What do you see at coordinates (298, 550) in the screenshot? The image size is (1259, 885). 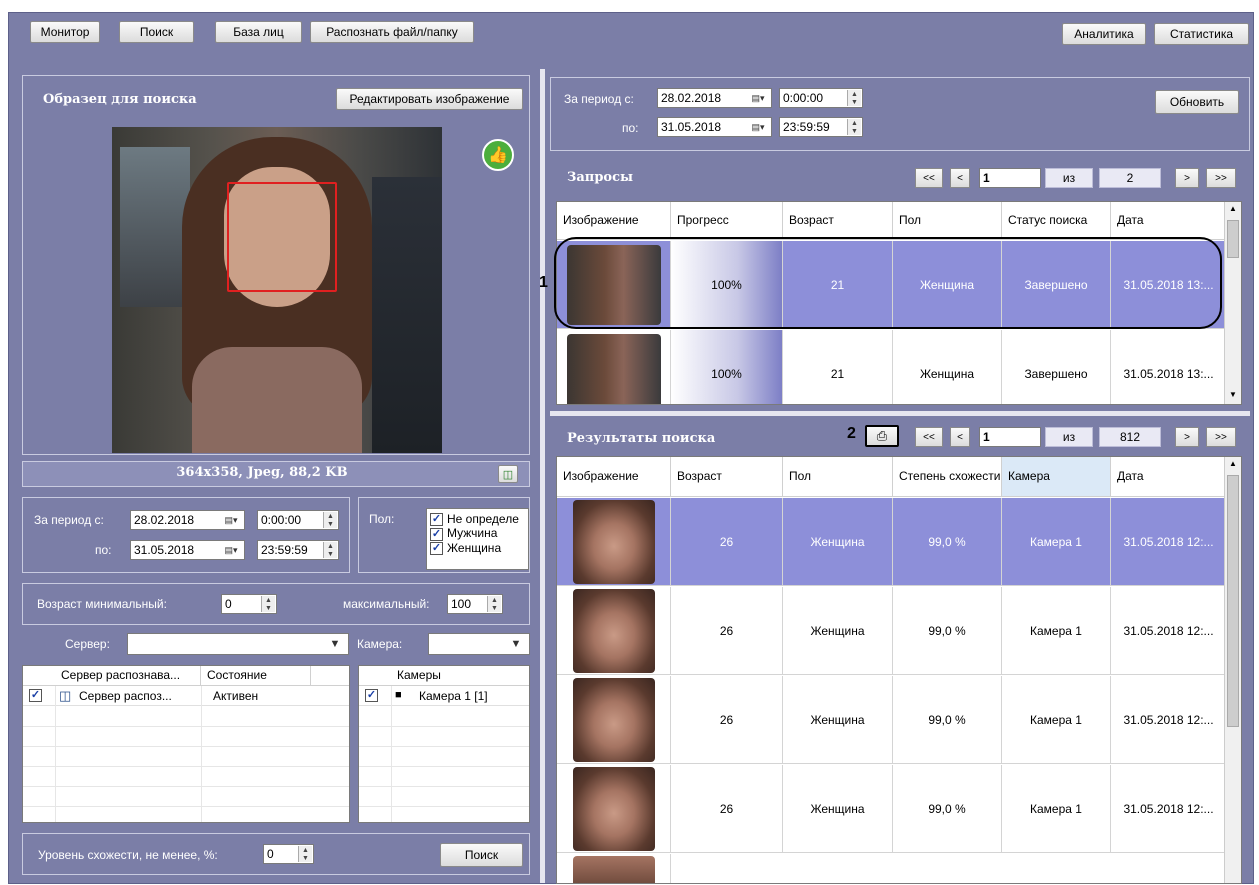 I see `left-to-time: 23:59:59 ▲ ▼` at bounding box center [298, 550].